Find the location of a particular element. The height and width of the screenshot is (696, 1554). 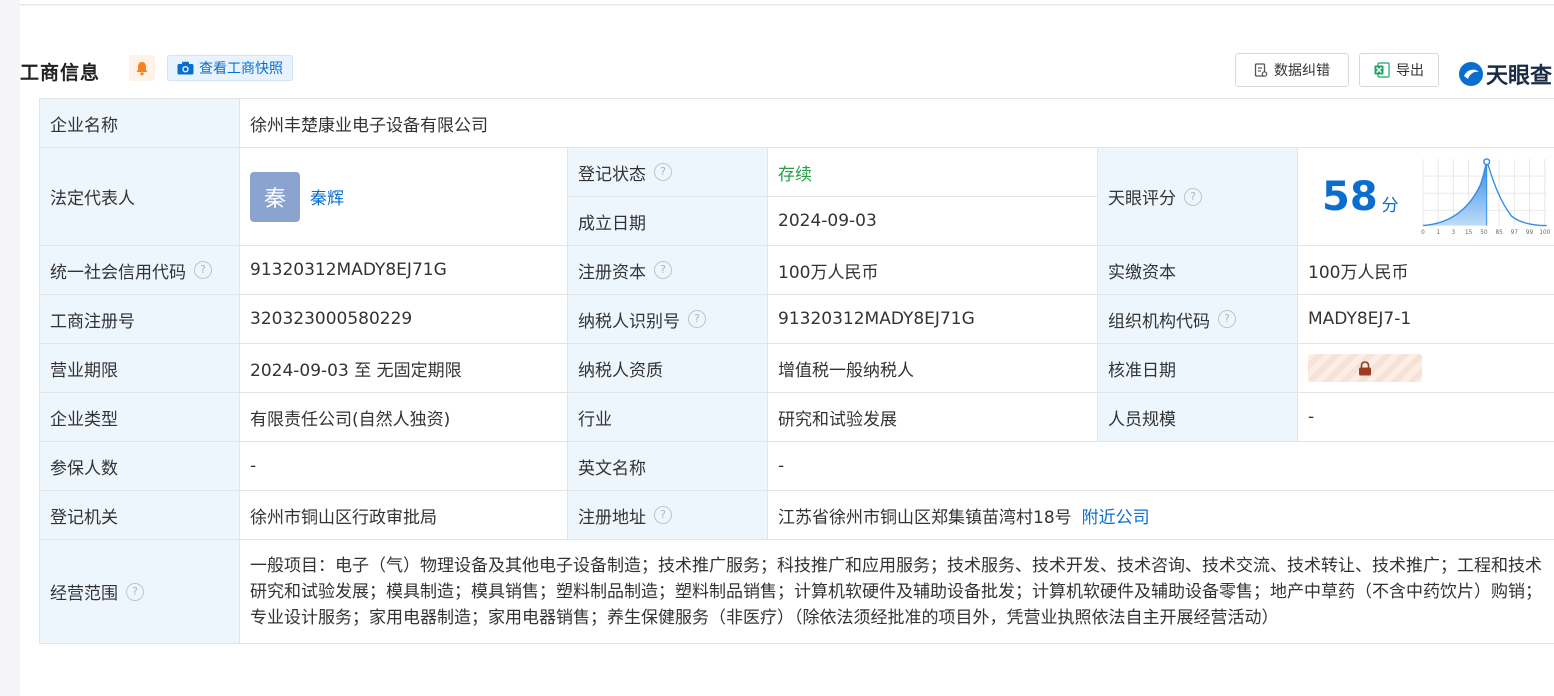

credit-code-label: 统一社会信用代码 is located at coordinates (118, 272).